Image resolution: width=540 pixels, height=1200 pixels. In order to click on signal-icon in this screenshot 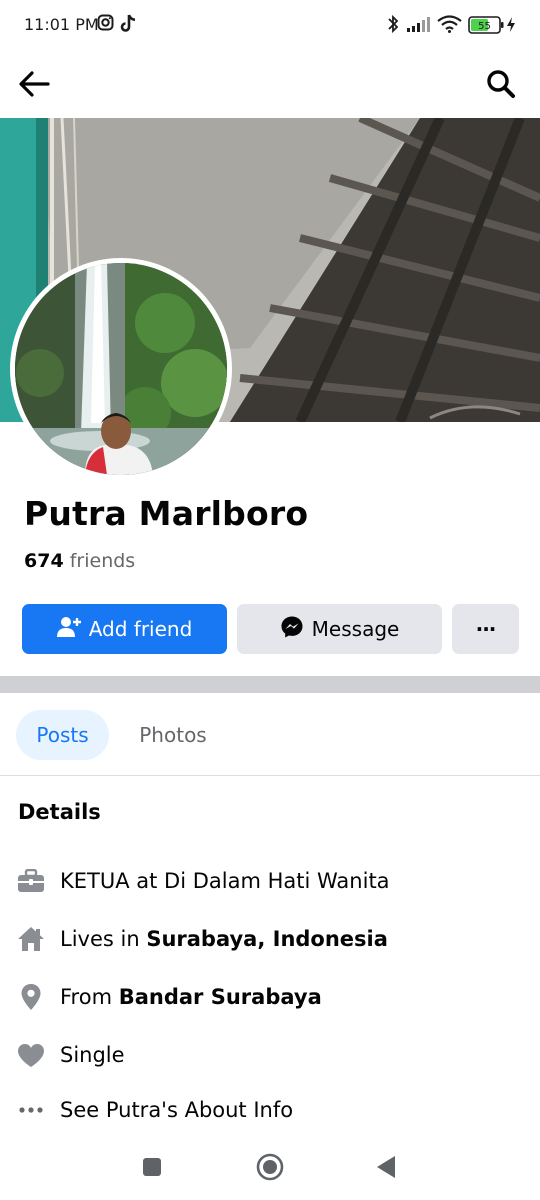, I will do `click(418, 26)`.